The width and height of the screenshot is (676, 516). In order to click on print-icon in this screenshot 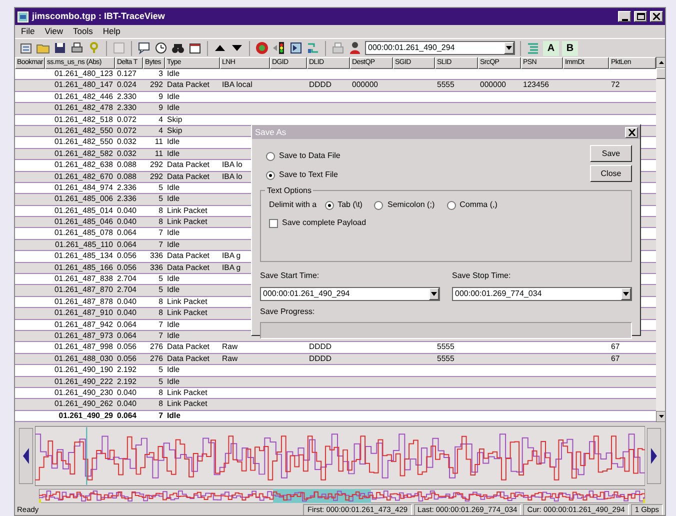, I will do `click(77, 48)`.